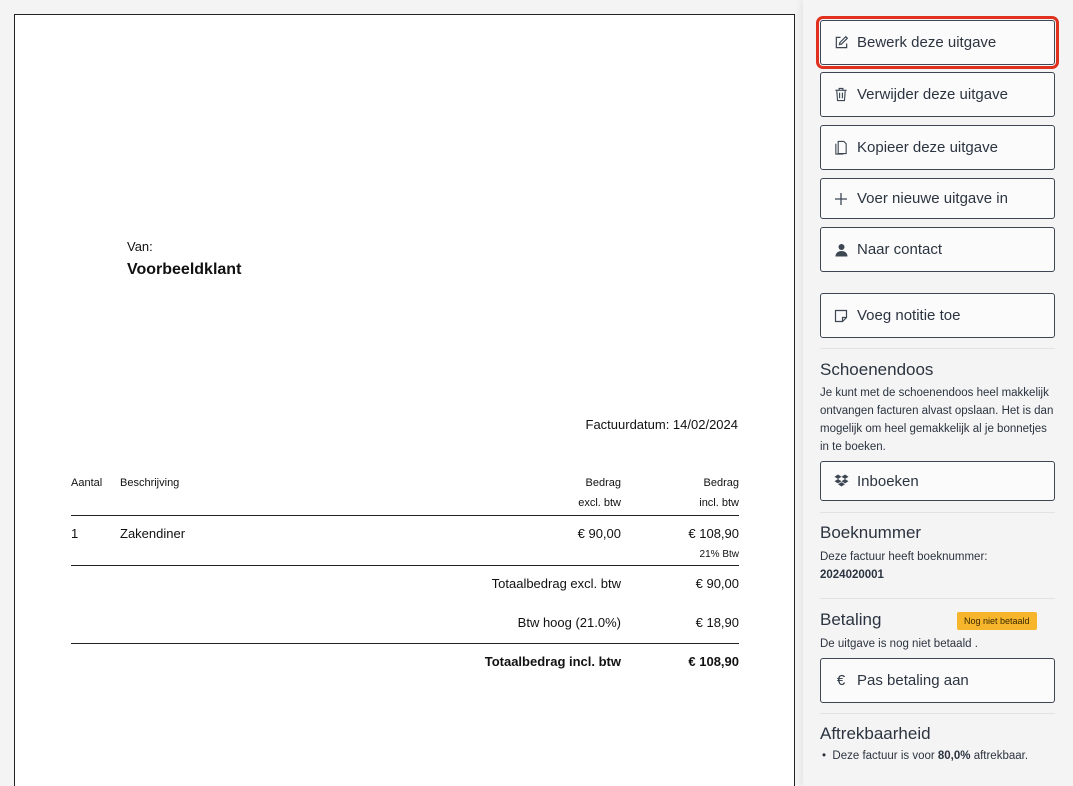  I want to click on aftrek-text: • Deze factuur is voor 80,0% aftrekbaar., so click(925, 756).